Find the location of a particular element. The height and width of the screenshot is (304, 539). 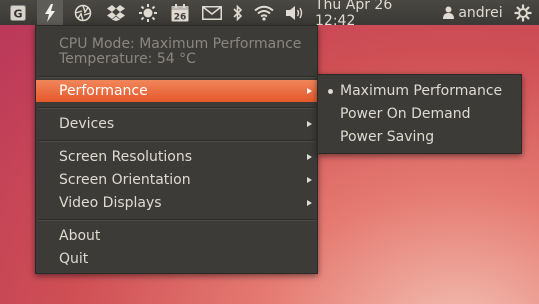

menu-item-screen-orientation: Screen Orientation is located at coordinates (176, 180).